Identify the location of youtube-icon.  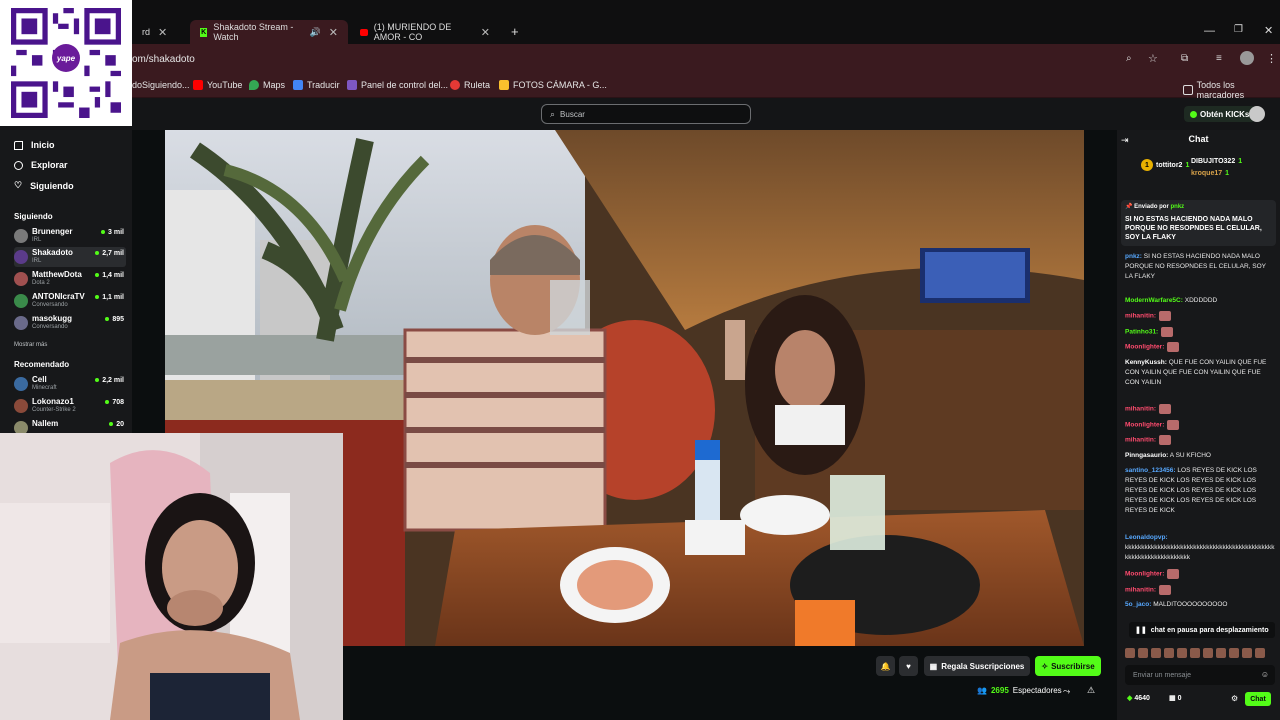
(198, 85).